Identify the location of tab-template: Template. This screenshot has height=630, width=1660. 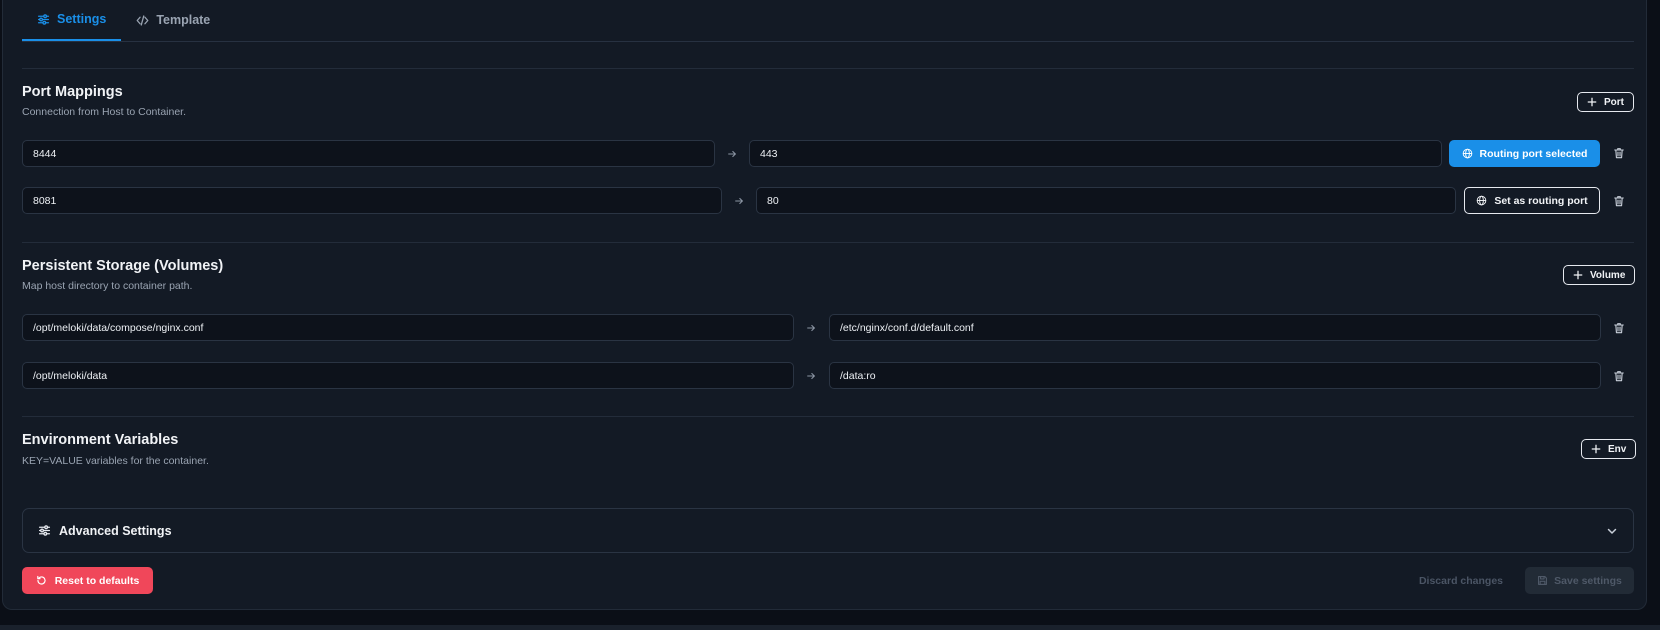
(173, 20).